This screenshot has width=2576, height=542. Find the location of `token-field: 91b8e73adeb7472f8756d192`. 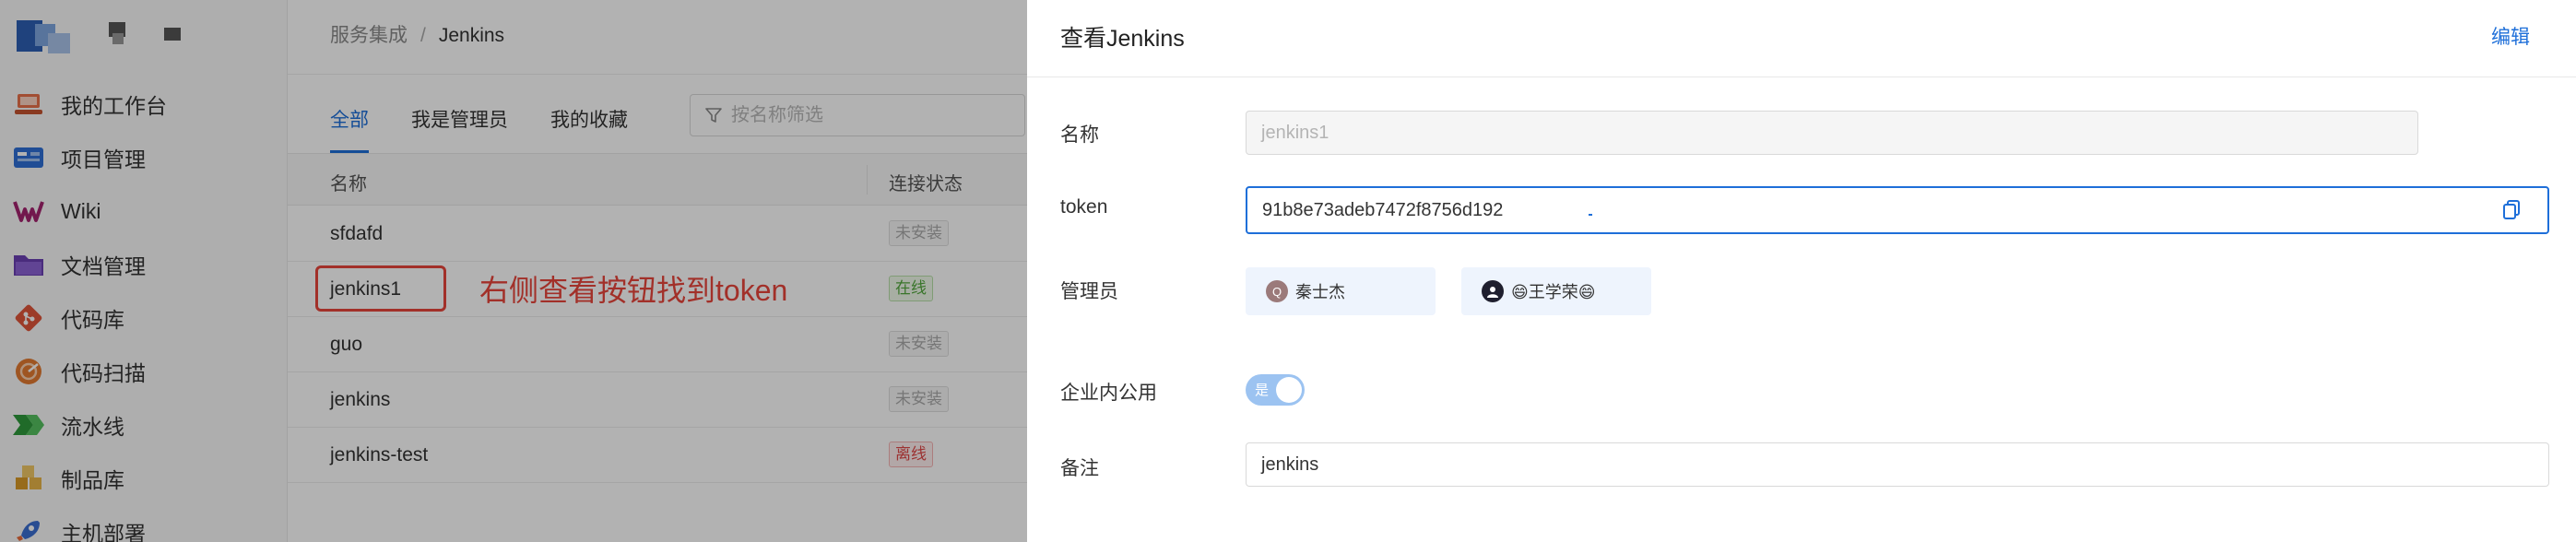

token-field: 91b8e73adeb7472f8756d192 is located at coordinates (1897, 210).